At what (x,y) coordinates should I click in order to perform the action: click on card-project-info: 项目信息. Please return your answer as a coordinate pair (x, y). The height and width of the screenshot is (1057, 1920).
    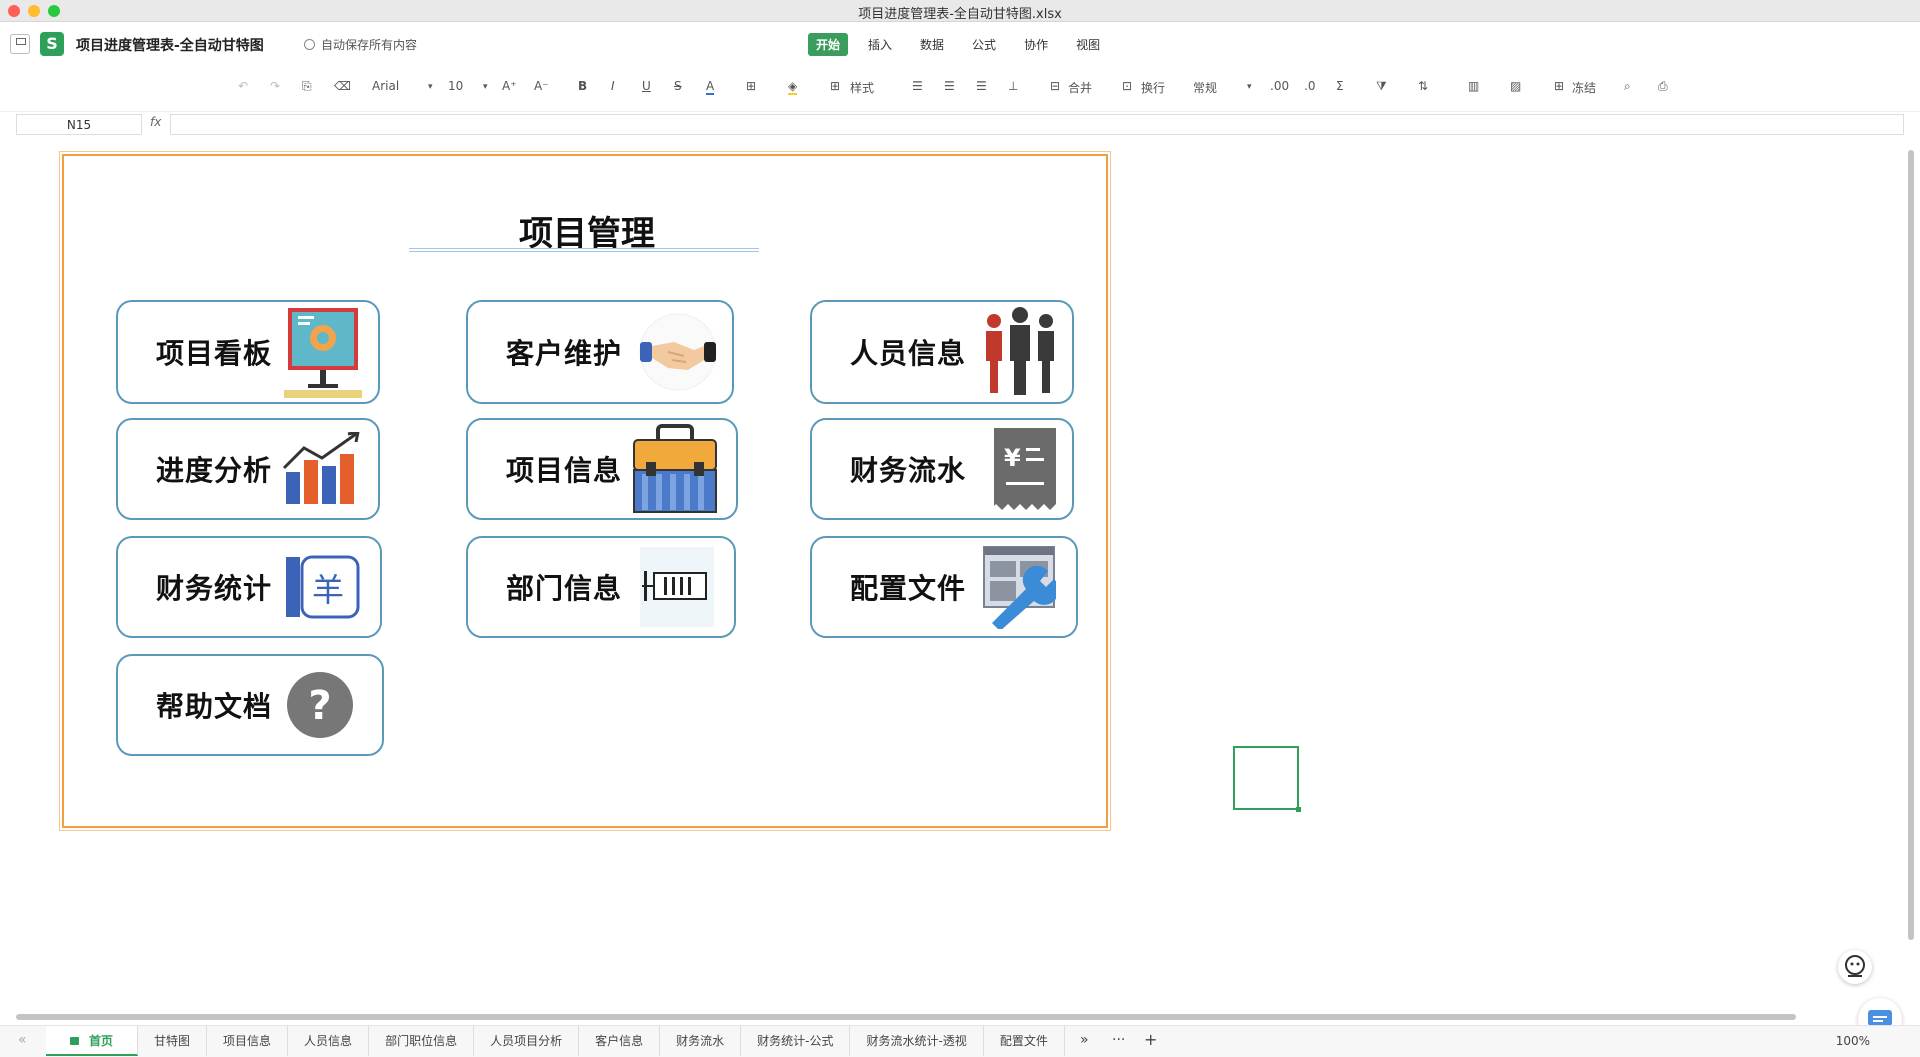
    Looking at the image, I should click on (602, 469).